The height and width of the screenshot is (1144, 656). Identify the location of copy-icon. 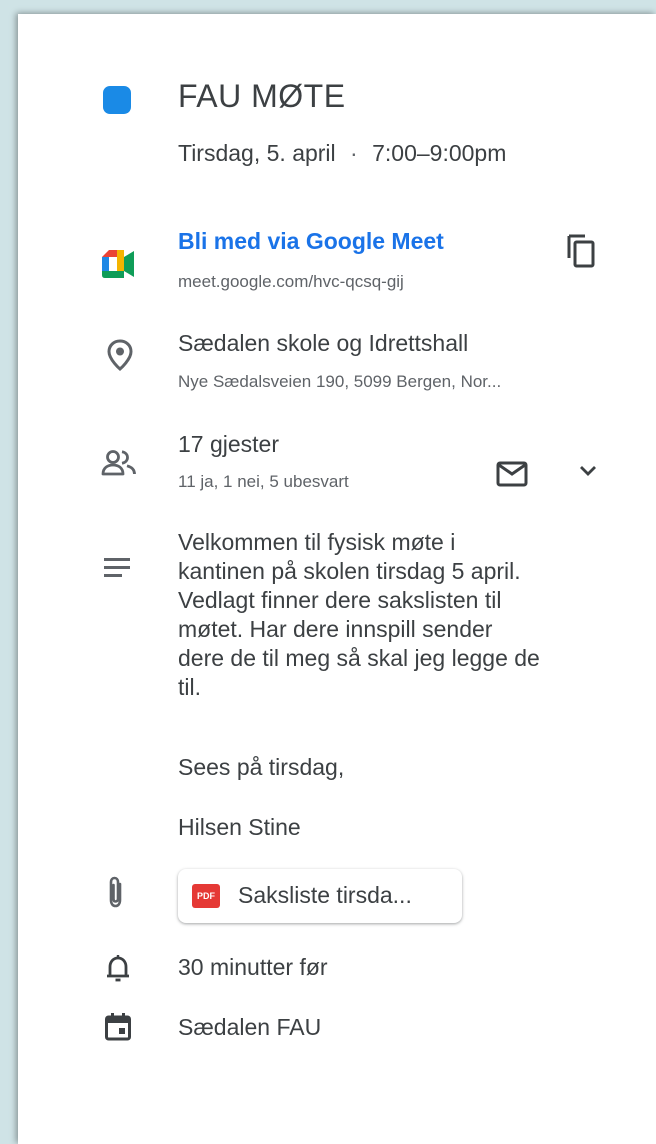
(581, 251).